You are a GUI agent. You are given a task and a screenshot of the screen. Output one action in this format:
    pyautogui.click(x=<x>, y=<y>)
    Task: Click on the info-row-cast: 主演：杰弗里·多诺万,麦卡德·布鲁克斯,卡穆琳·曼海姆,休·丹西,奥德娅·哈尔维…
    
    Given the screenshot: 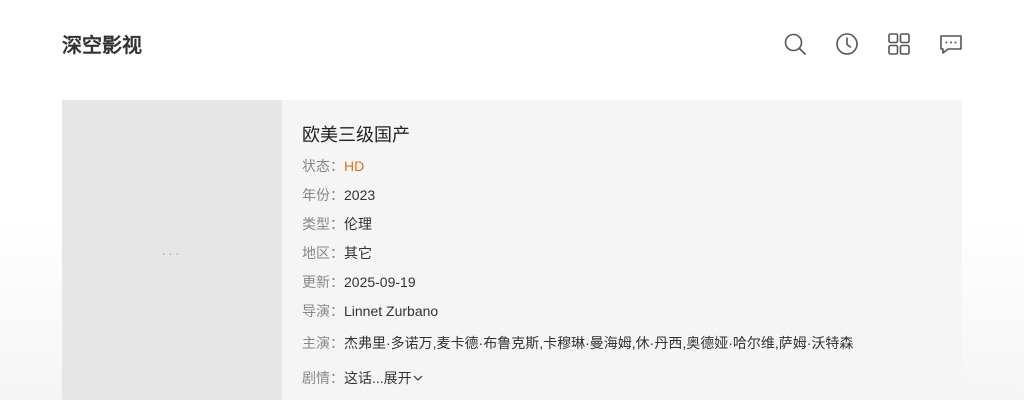 What is the action you would take?
    pyautogui.click(x=622, y=343)
    